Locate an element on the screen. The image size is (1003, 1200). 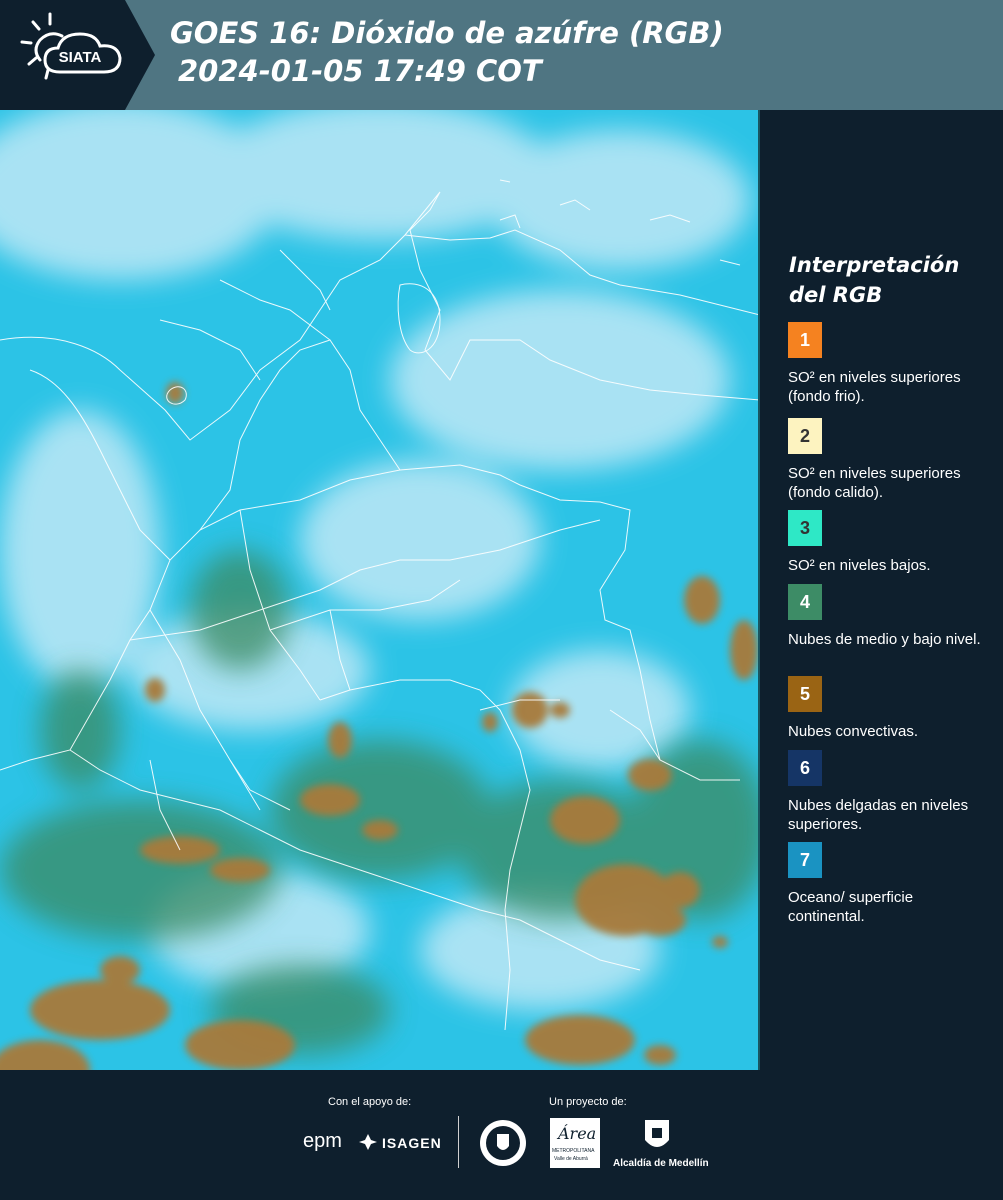
legend-item-3: 3 SO² en niveles bajos. is located at coordinates (888, 542).